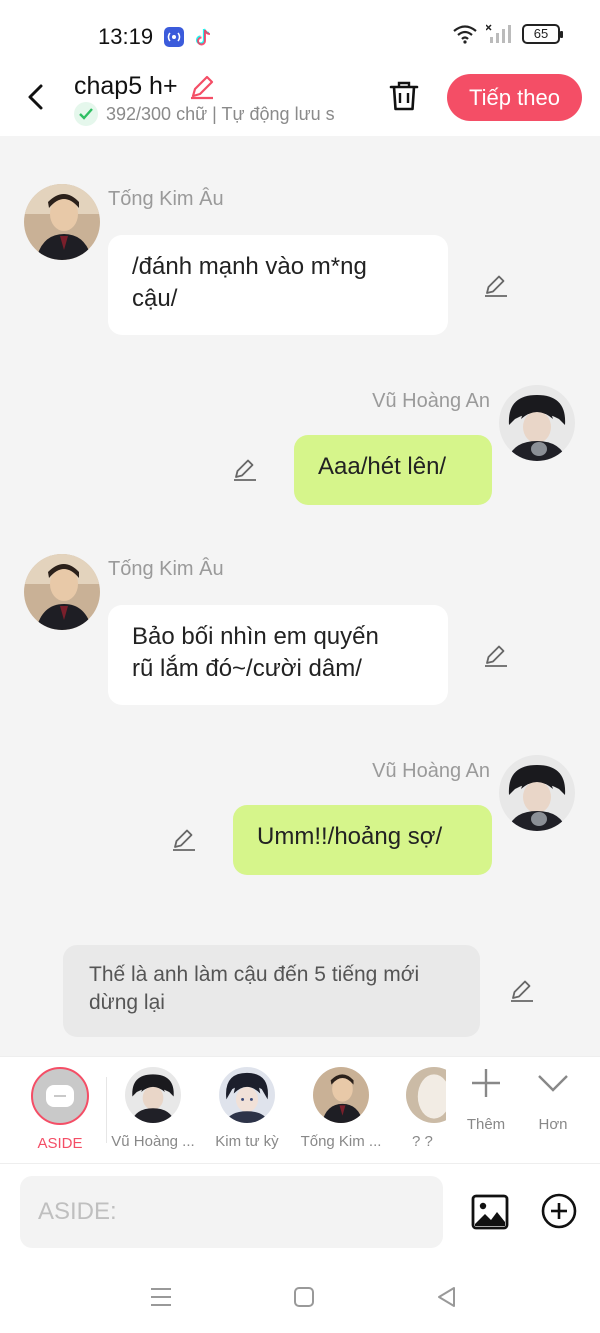 The image size is (600, 1333). I want to click on aside-icon, so click(60, 1096).